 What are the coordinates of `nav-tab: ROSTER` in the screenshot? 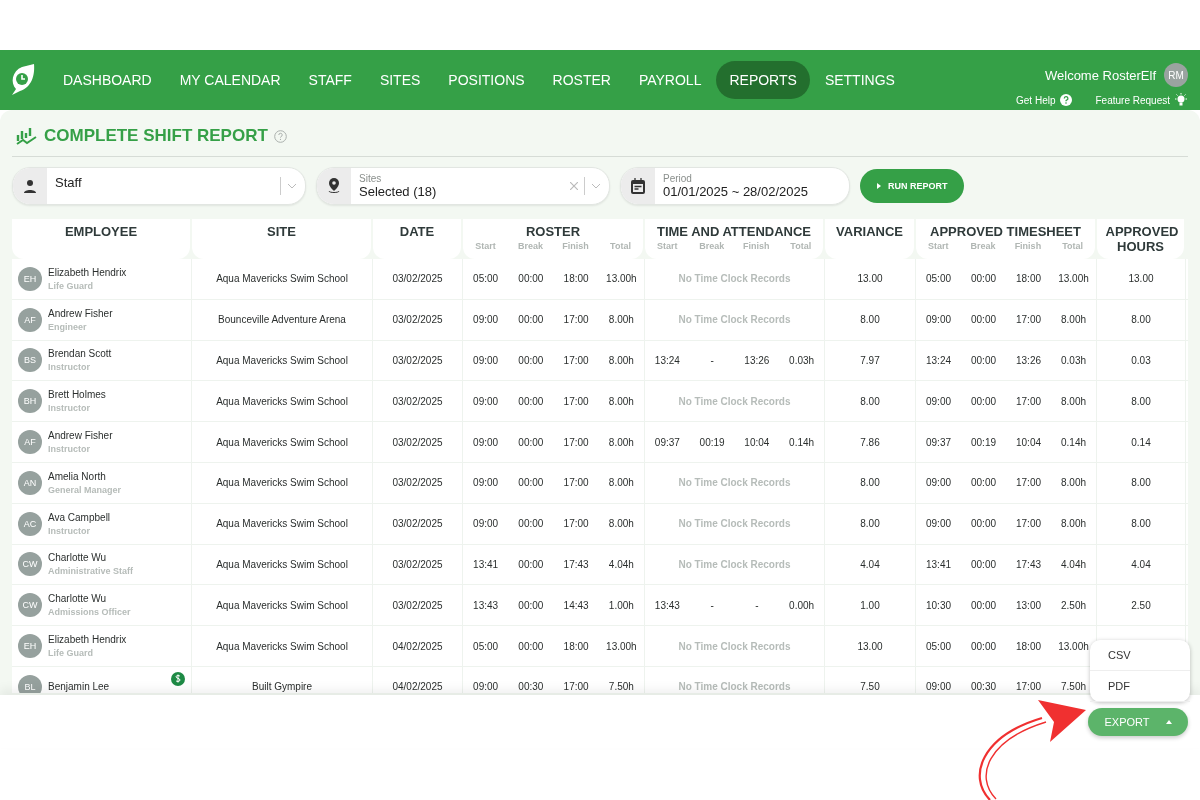 It's located at (581, 80).